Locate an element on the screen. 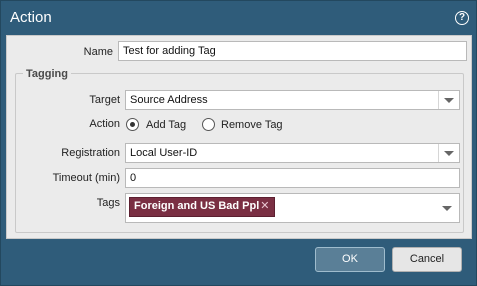 The image size is (477, 286). add-tag-radio-label: Add Tag is located at coordinates (166, 125).